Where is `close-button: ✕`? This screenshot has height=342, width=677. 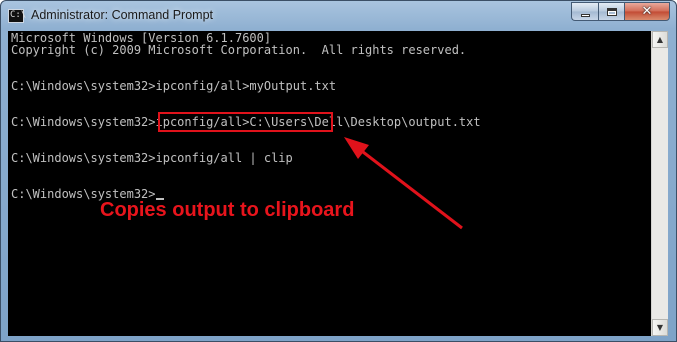
close-button: ✕ is located at coordinates (647, 11).